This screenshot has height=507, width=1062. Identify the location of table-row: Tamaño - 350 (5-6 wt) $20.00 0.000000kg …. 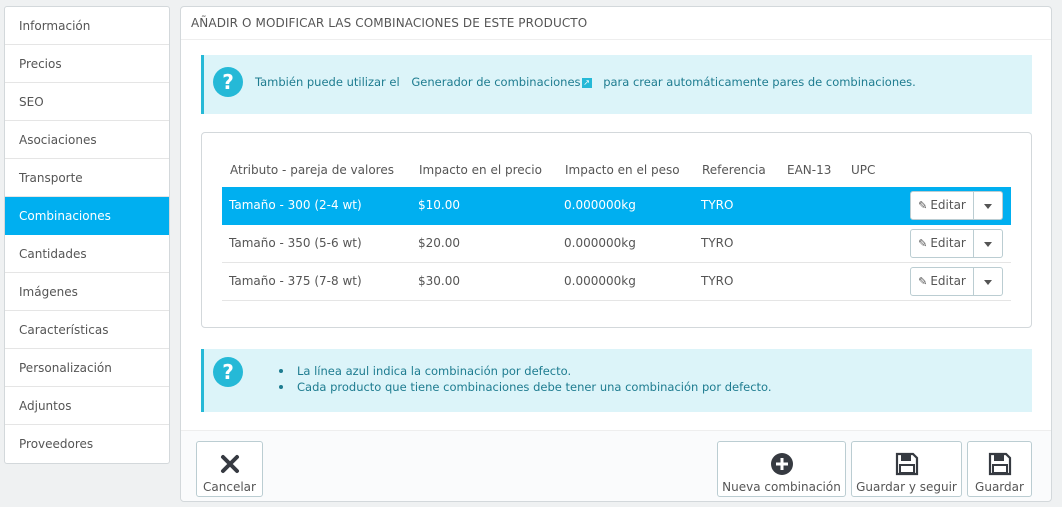
(616, 244).